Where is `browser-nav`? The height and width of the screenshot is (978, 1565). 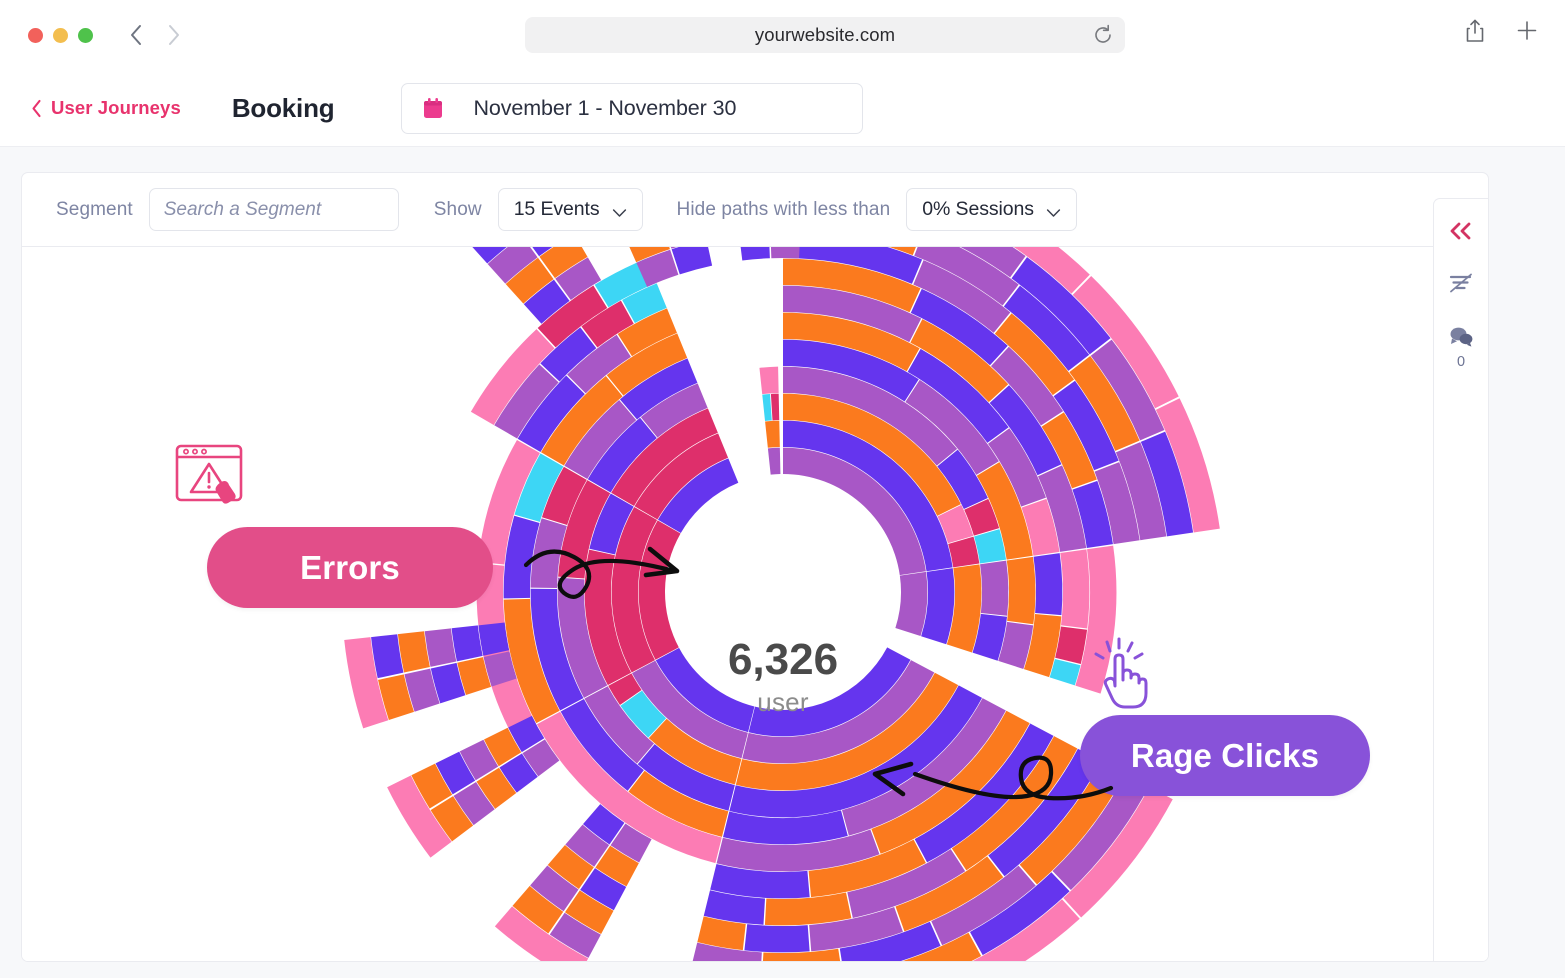
browser-nav is located at coordinates (155, 35).